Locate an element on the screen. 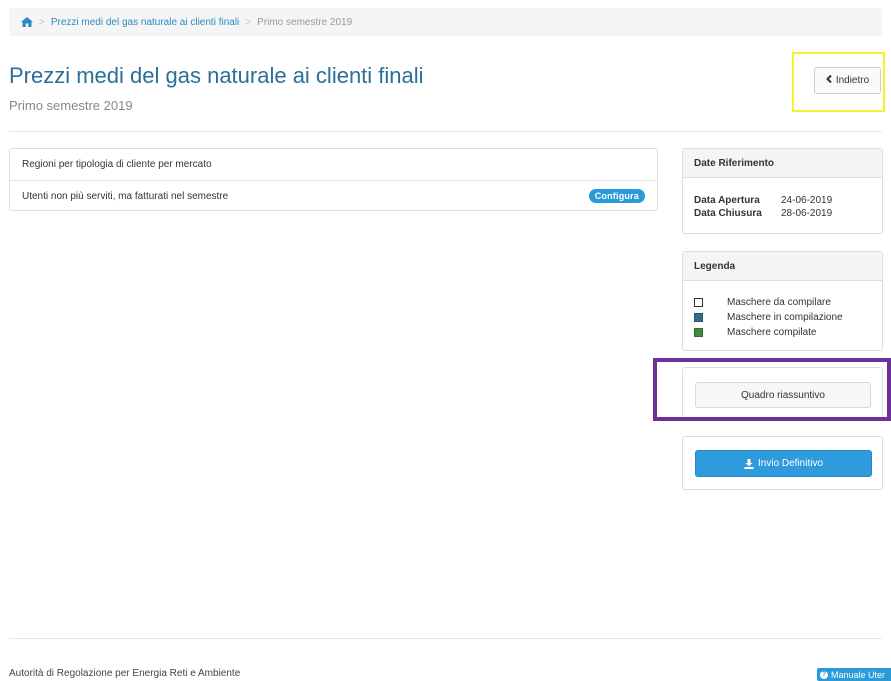 The width and height of the screenshot is (891, 681). configure-badge: Configura is located at coordinates (616, 196).